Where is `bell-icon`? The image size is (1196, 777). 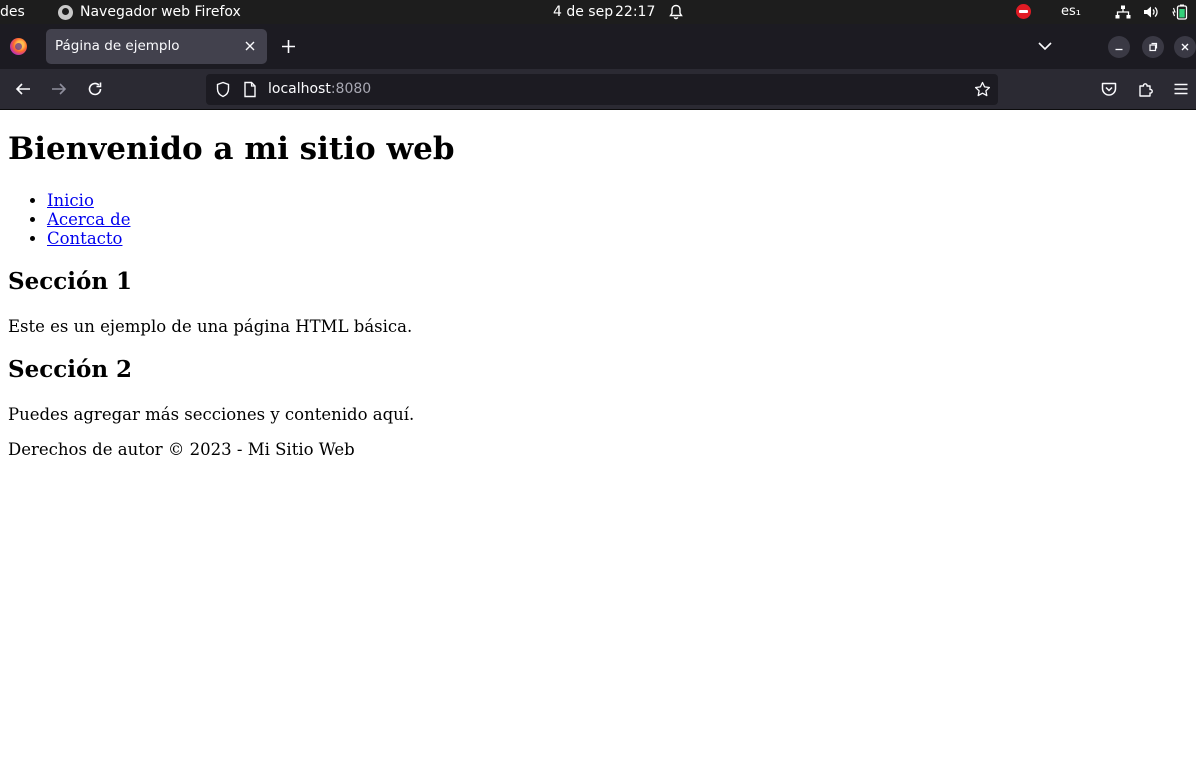
bell-icon is located at coordinates (676, 12).